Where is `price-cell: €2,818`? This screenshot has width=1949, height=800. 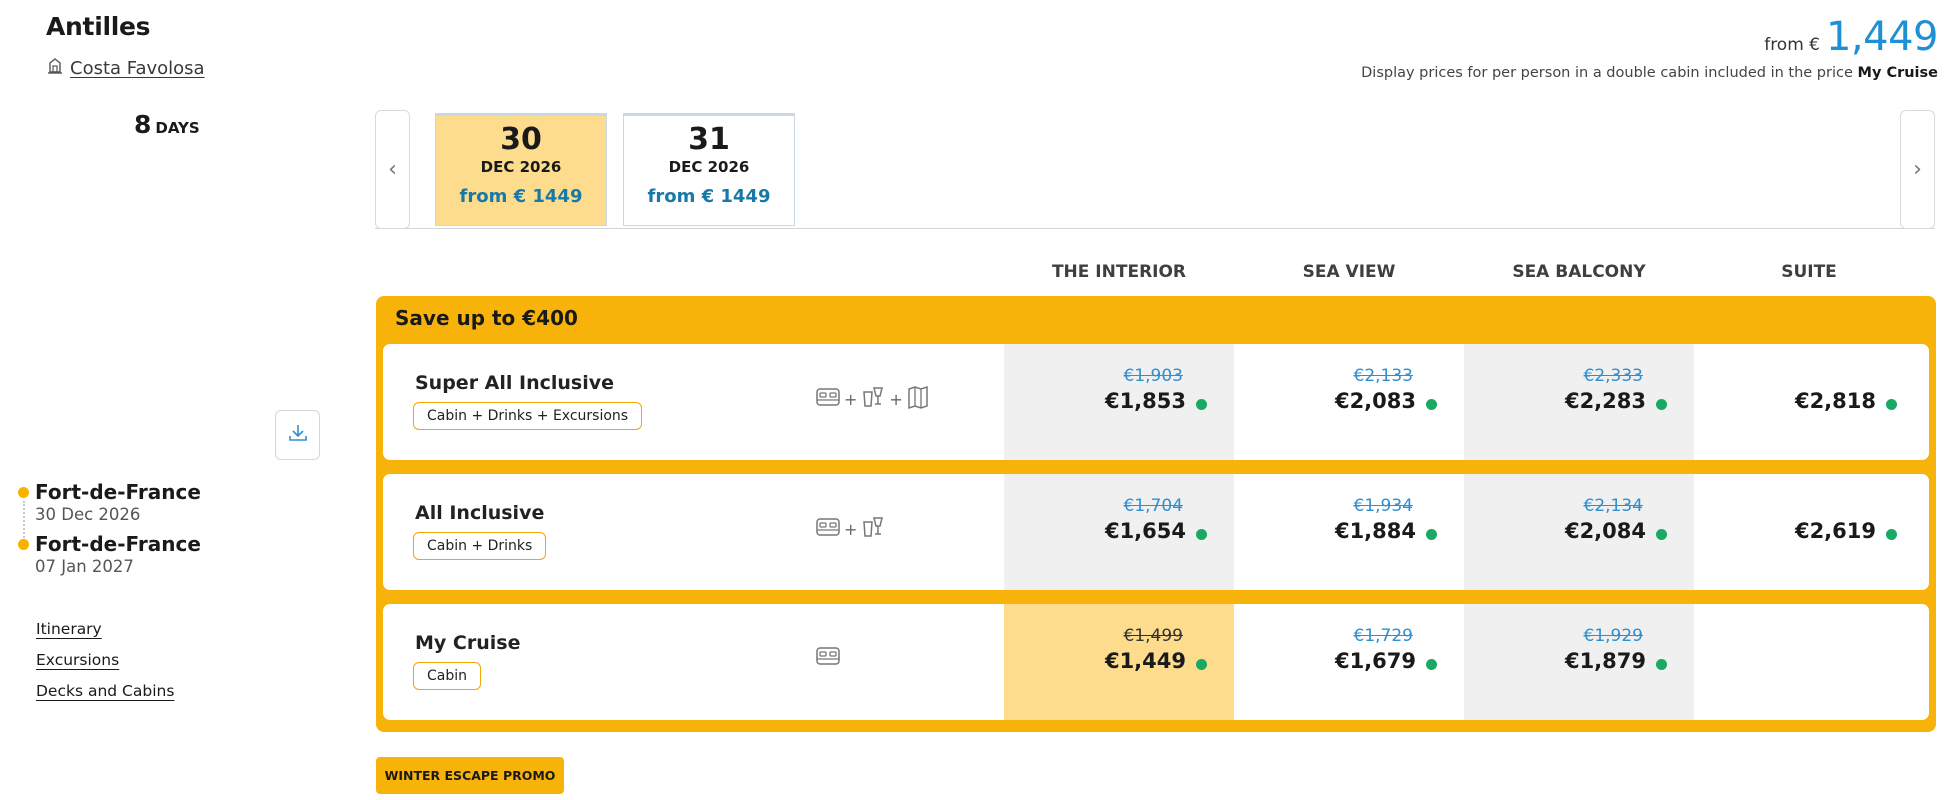
price-cell: €2,818 is located at coordinates (1809, 402).